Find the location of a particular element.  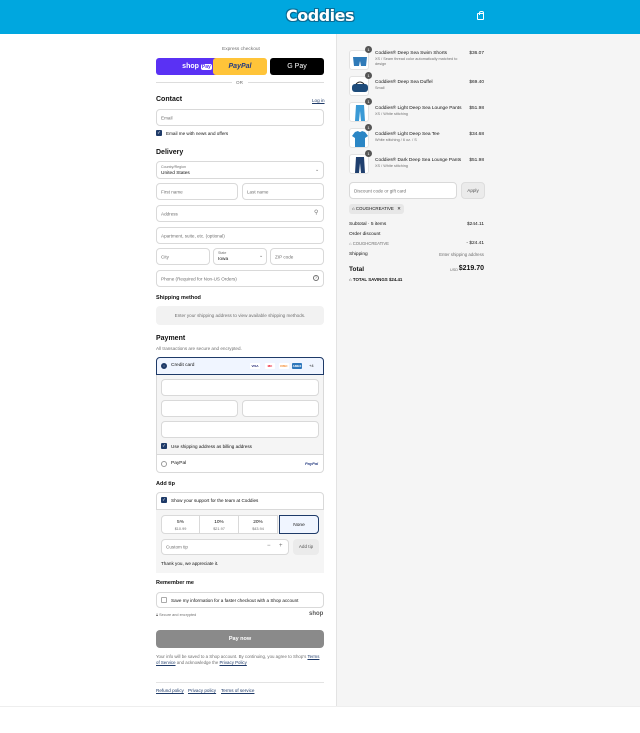

site-header: Coddies is located at coordinates (320, 17).